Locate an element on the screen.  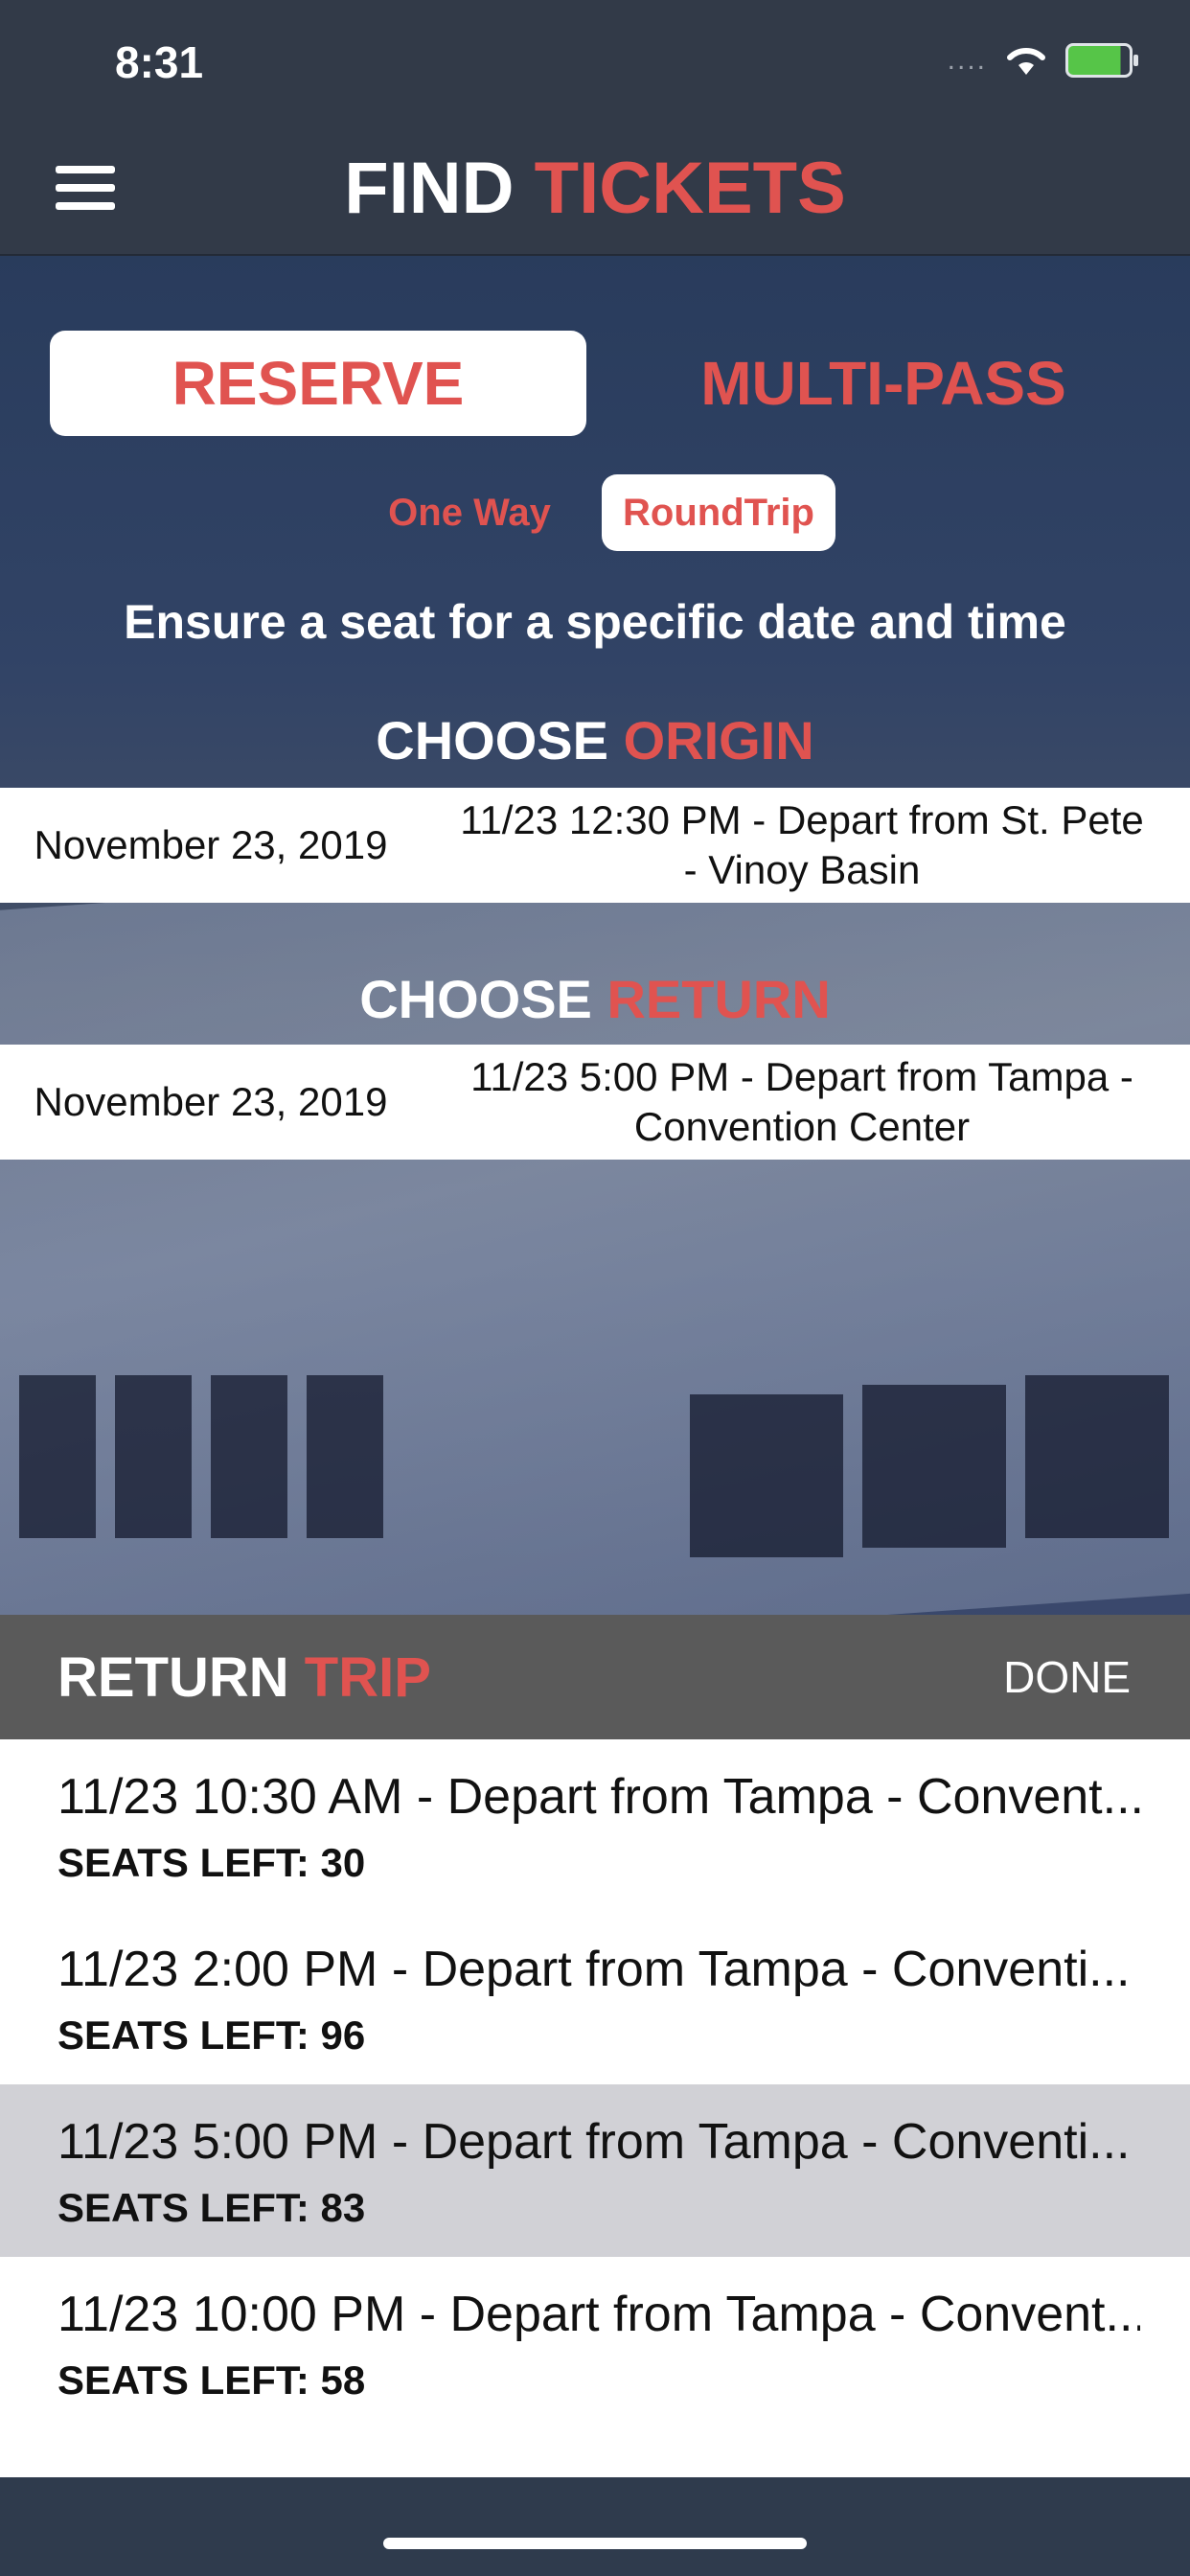
list-item-seats: SEATS LEFT: 58 is located at coordinates (212, 2380).